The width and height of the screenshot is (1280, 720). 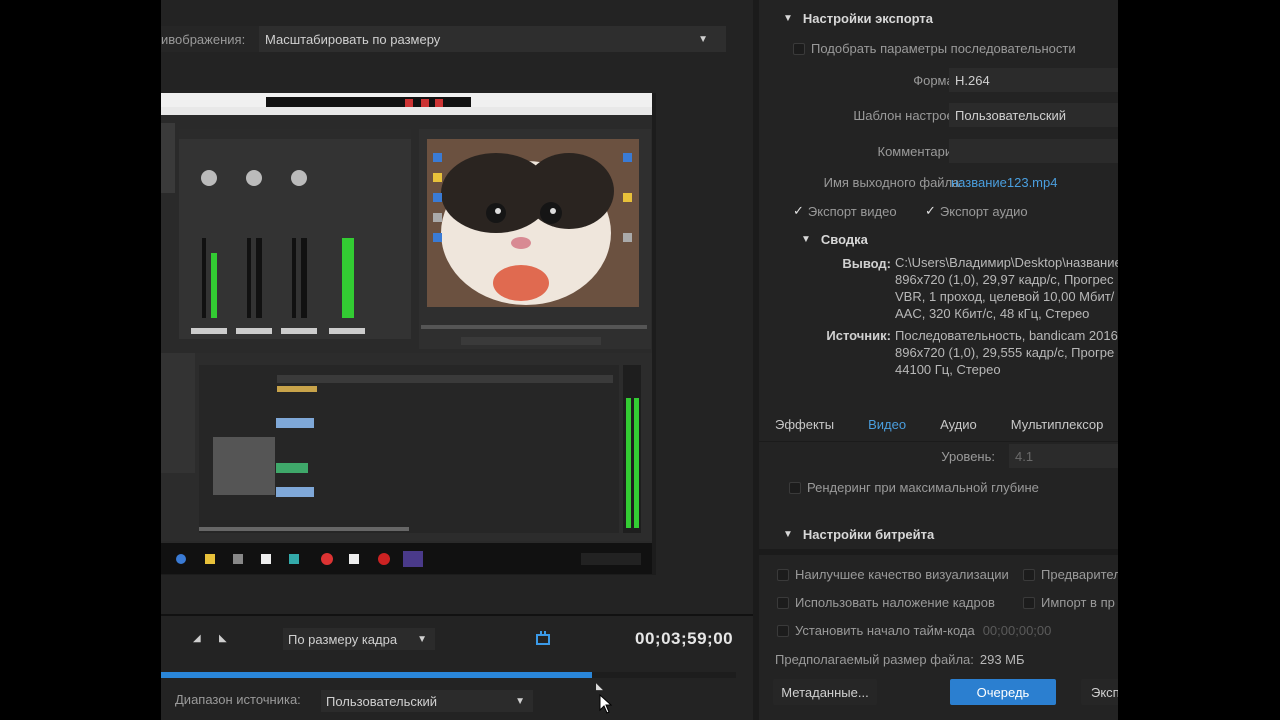 What do you see at coordinates (1002, 659) in the screenshot?
I see `estimated-size-value: 293 МБ` at bounding box center [1002, 659].